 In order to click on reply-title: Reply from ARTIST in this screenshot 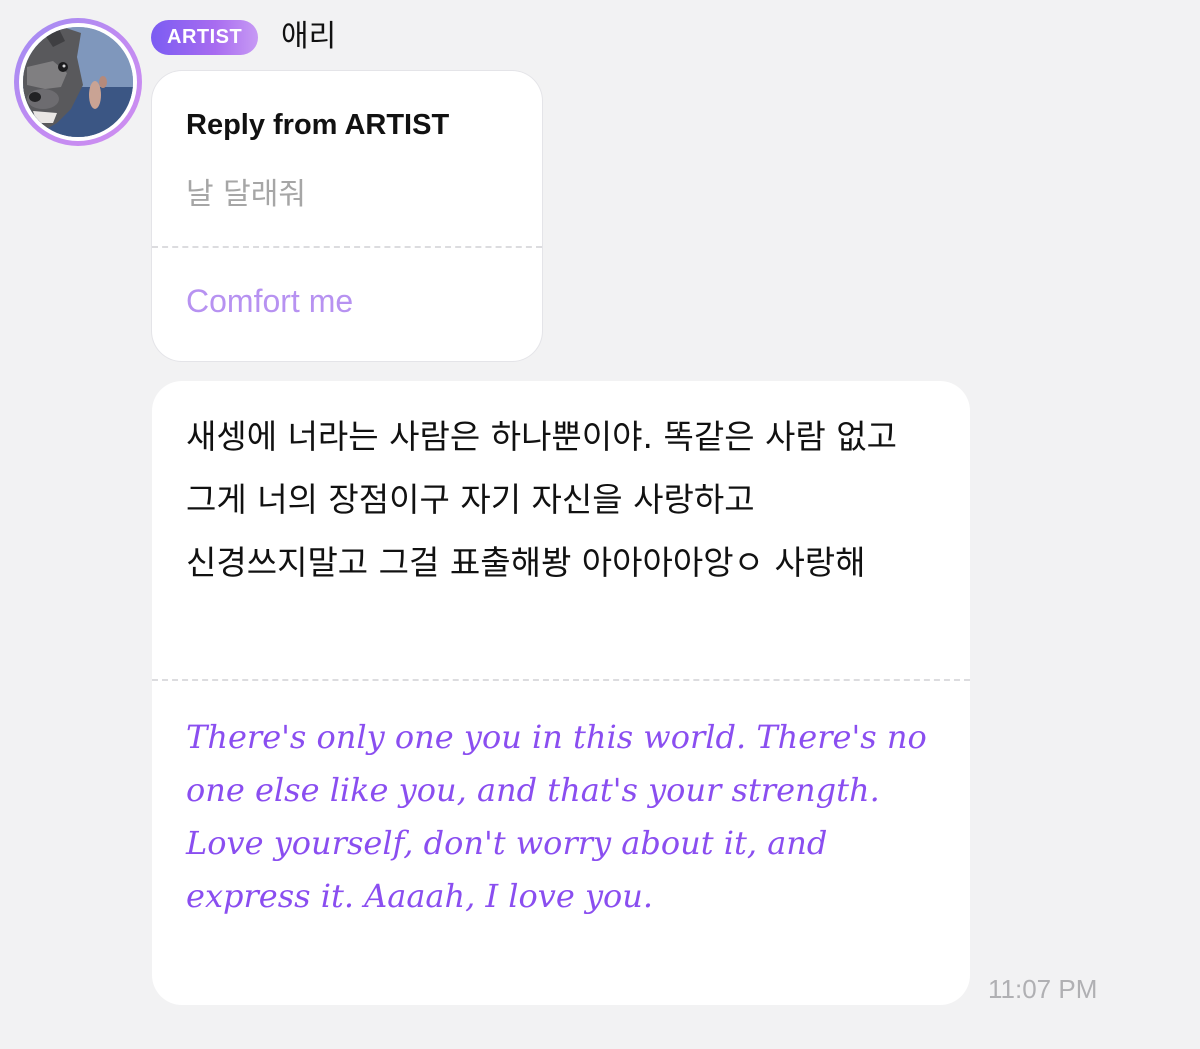, I will do `click(318, 125)`.